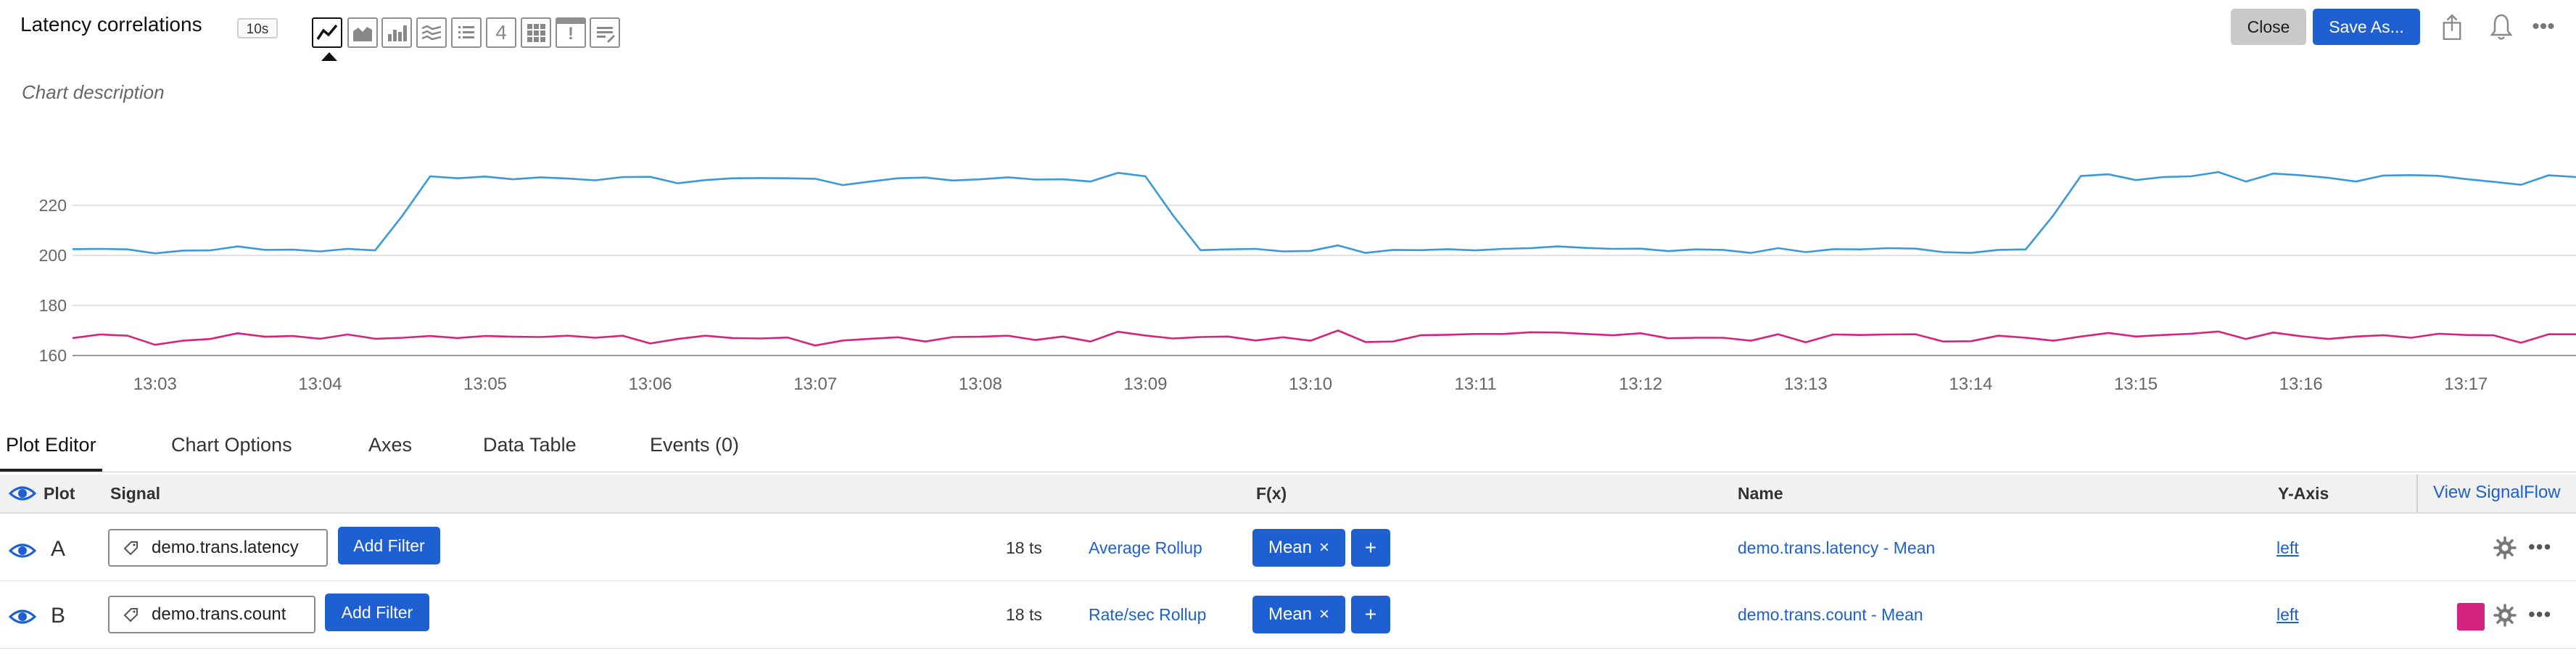  What do you see at coordinates (650, 384) in the screenshot?
I see `x-tick-label: 13:06` at bounding box center [650, 384].